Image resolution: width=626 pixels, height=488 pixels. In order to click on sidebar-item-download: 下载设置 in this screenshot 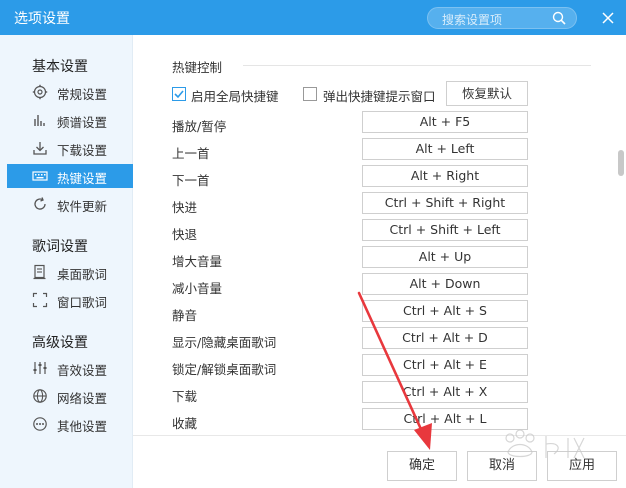, I will do `click(70, 148)`.